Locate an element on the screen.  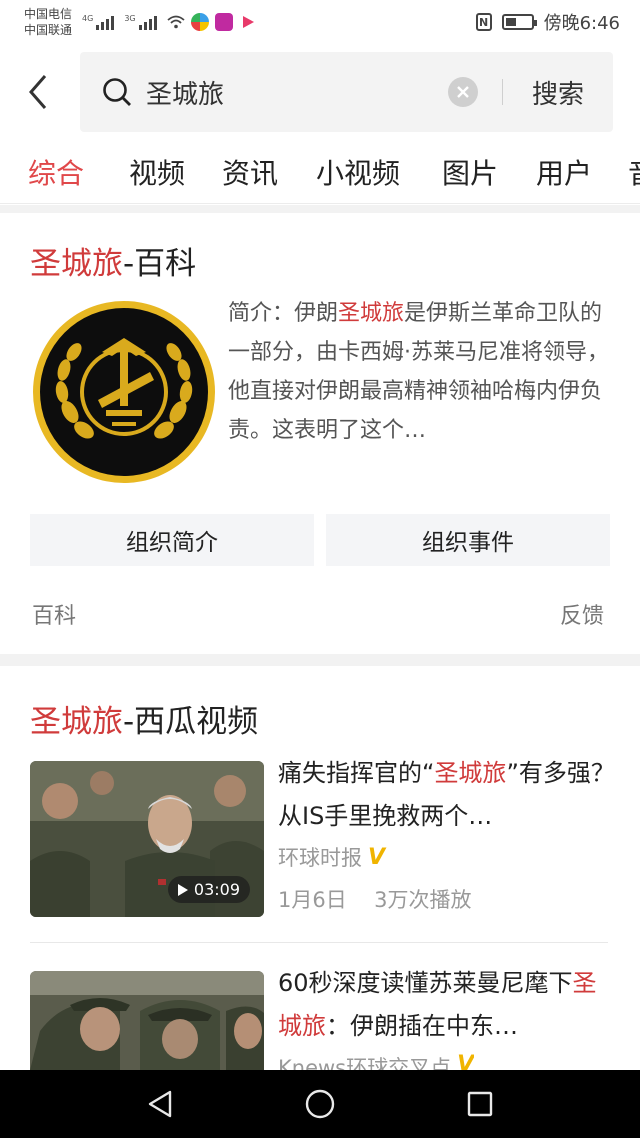
category-tabs: 综合 视频 资讯 小视频 图片 用户 音 is located at coordinates (320, 172).